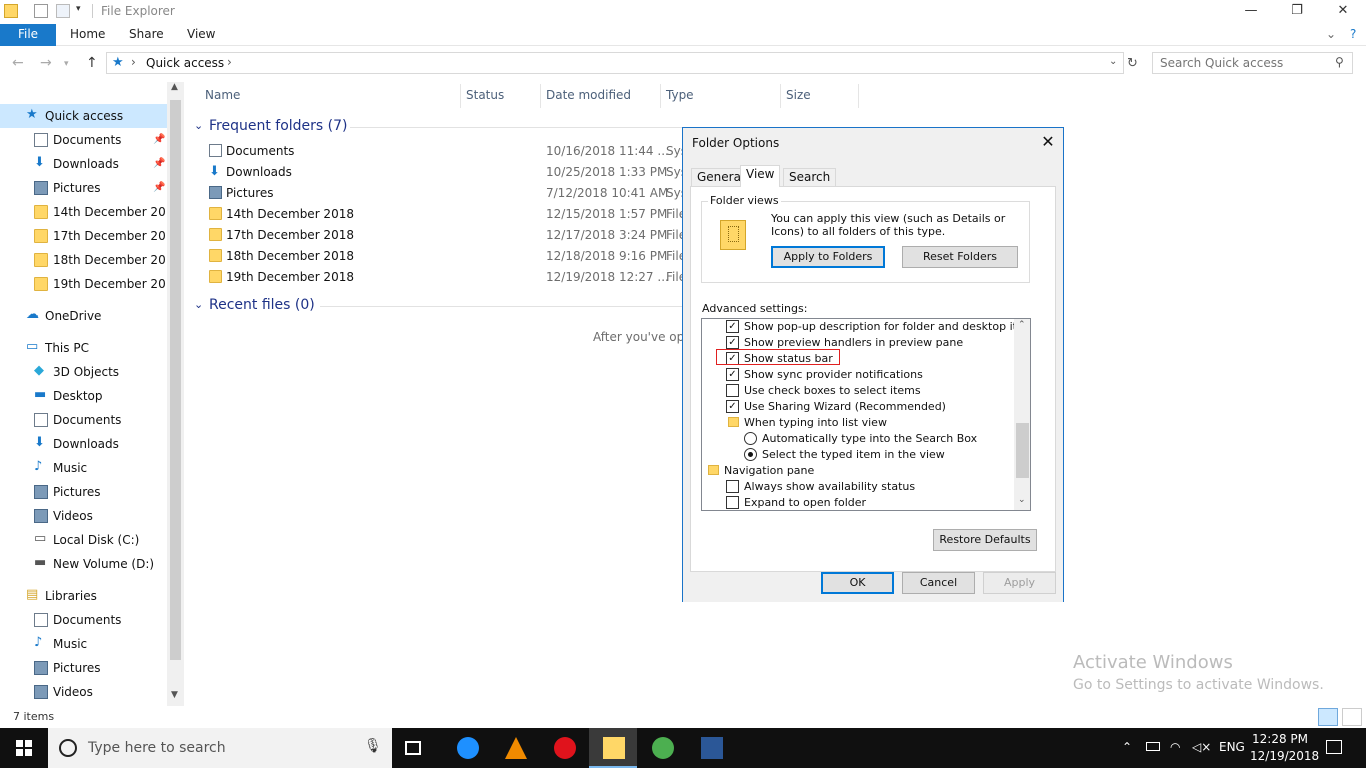 This screenshot has height=768, width=1366. I want to click on dialog-close-button: ✕, so click(1048, 142).